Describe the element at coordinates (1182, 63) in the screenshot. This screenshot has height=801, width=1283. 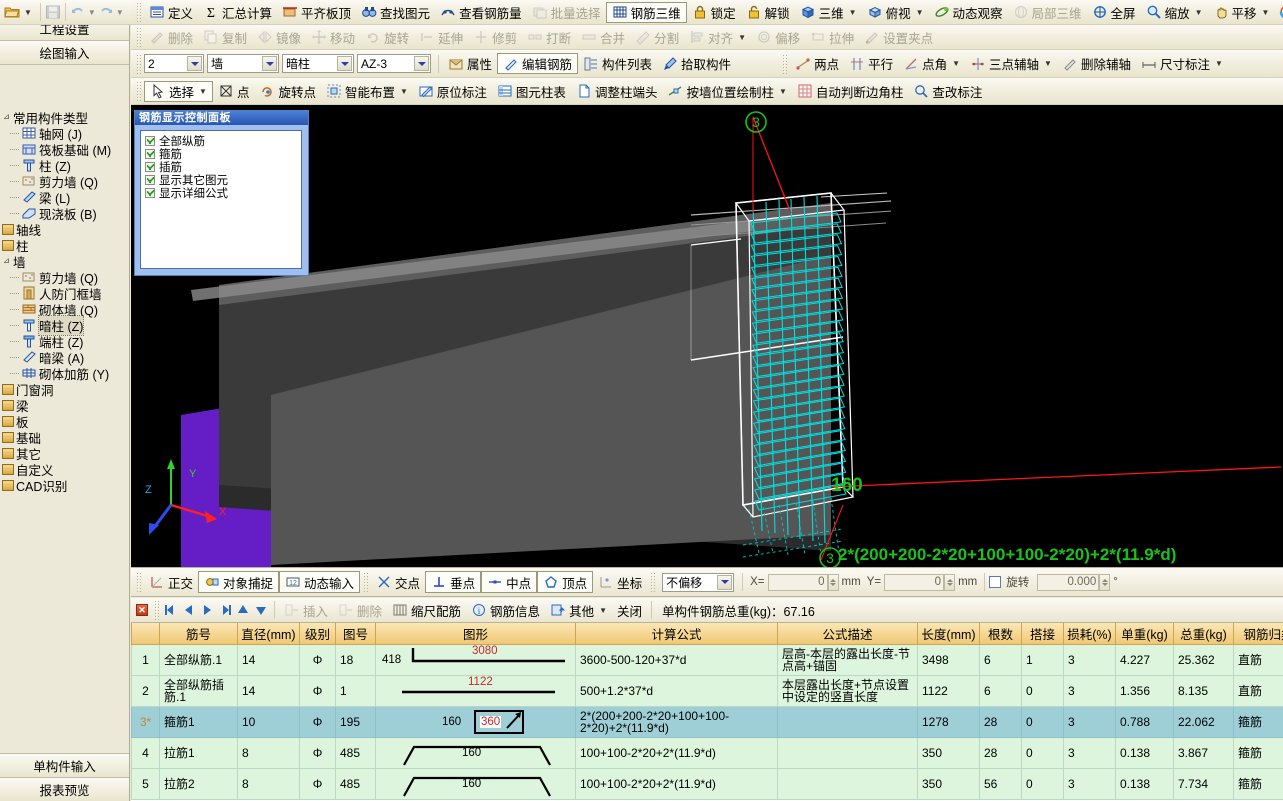
I see `axis-tool-尺寸标注: 尺寸标注 ▼` at that location.